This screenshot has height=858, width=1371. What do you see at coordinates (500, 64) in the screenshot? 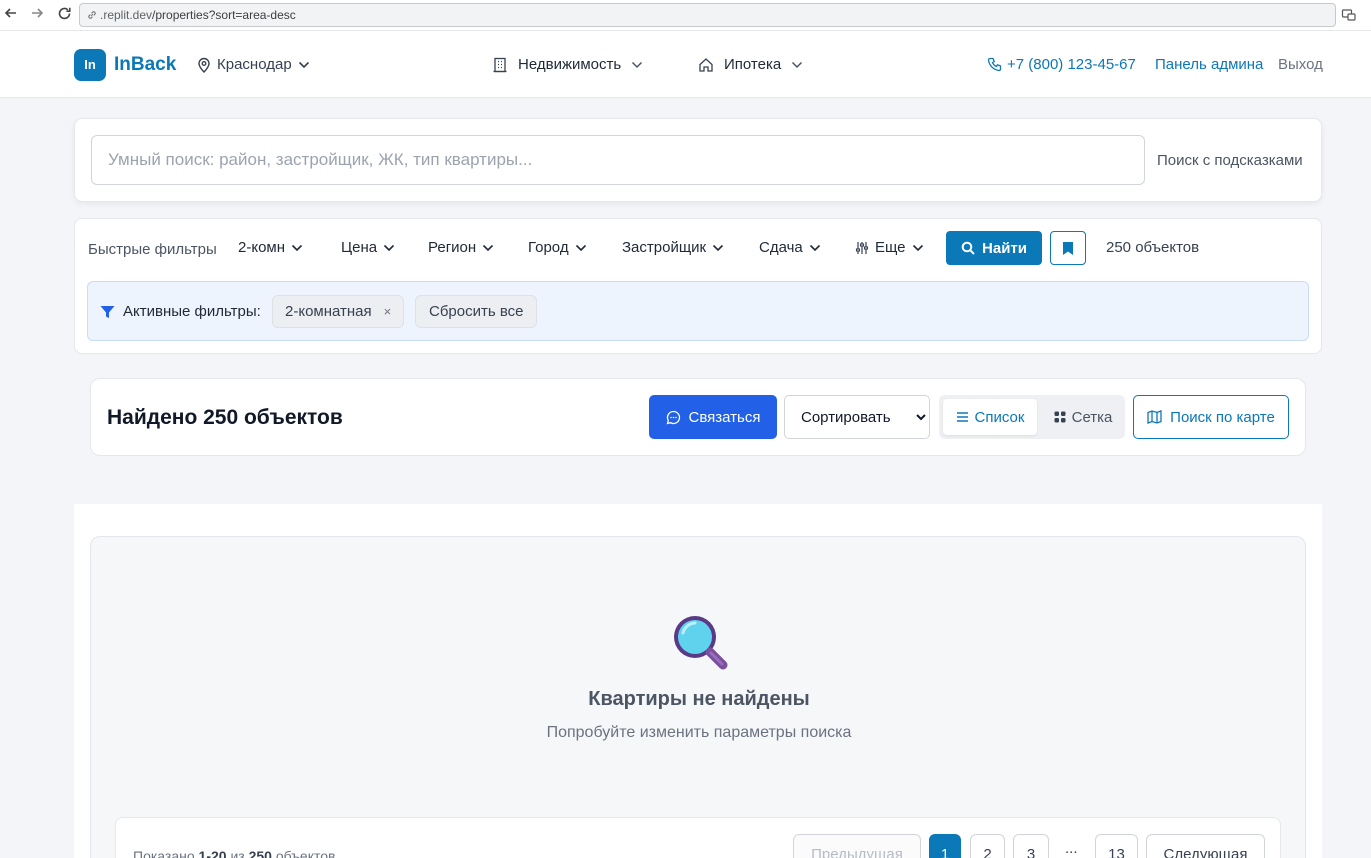
I see `building-icon` at bounding box center [500, 64].